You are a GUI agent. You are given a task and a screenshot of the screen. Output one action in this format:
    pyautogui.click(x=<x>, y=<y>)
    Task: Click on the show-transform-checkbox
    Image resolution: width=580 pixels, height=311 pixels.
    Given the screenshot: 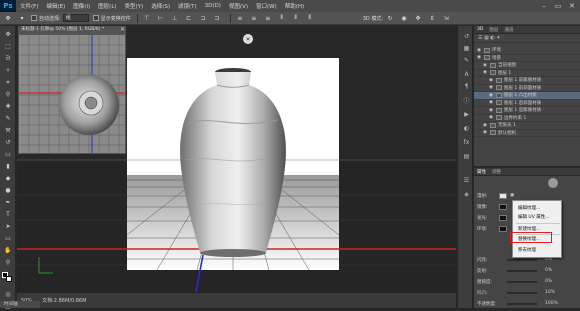 What is the action you would take?
    pyautogui.click(x=95, y=18)
    